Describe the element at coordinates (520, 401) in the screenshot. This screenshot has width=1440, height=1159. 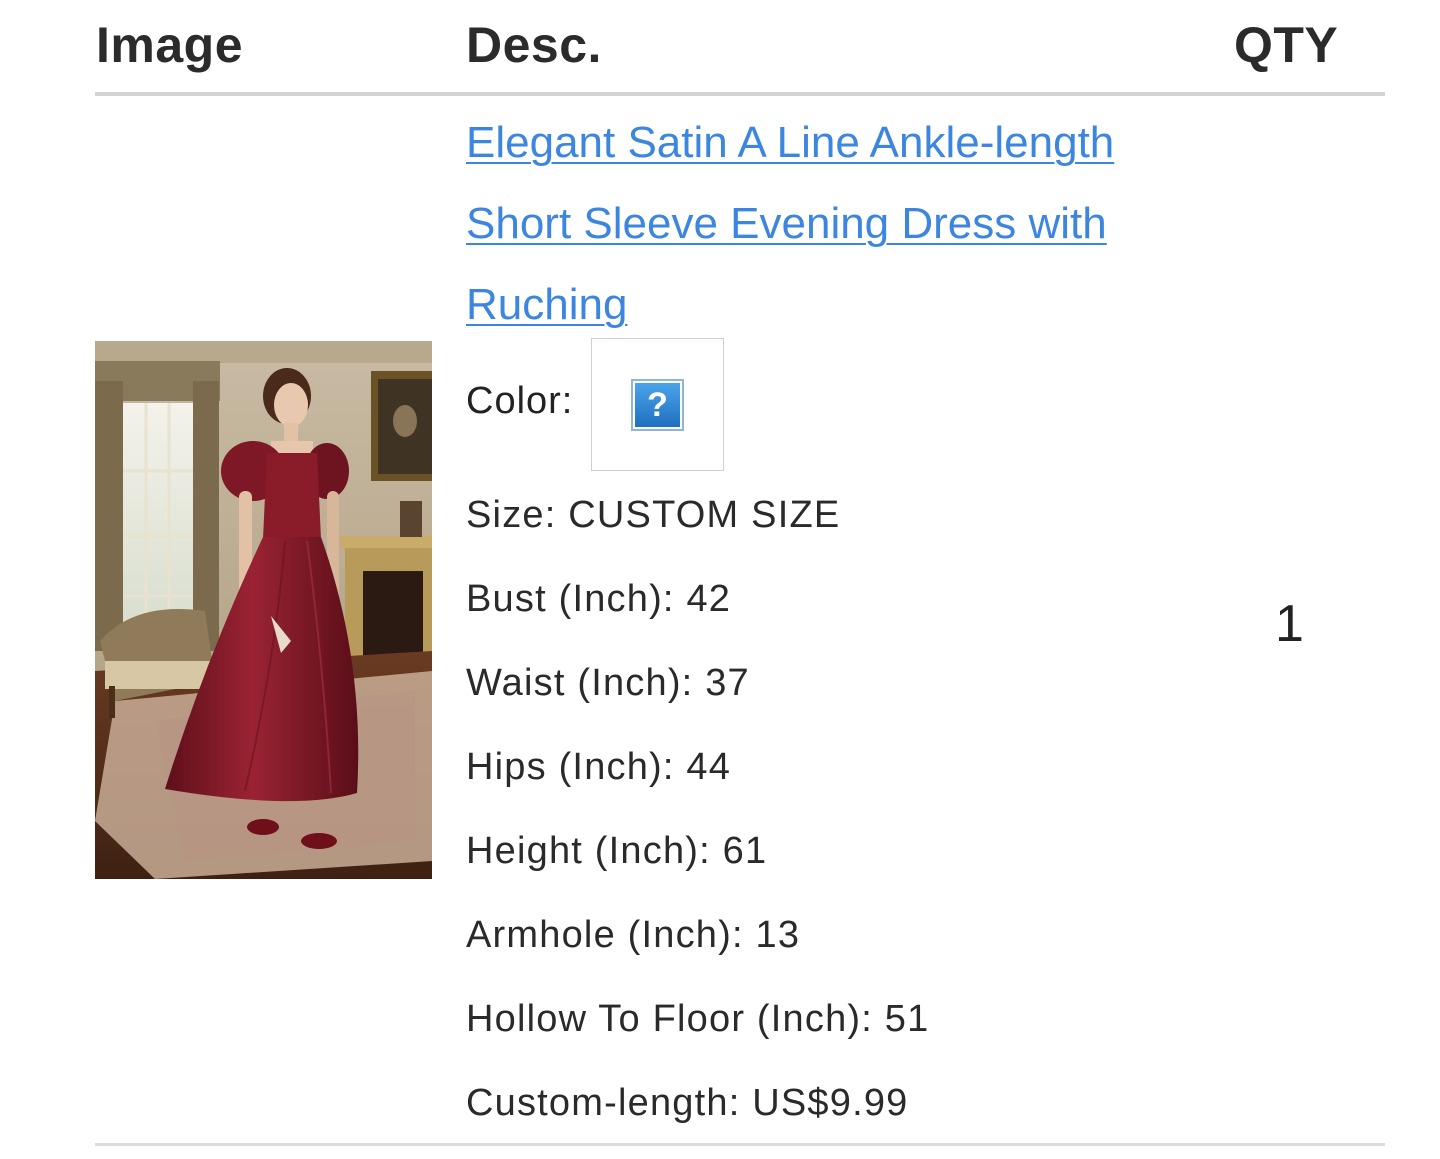
I see `color-label: Color:` at that location.